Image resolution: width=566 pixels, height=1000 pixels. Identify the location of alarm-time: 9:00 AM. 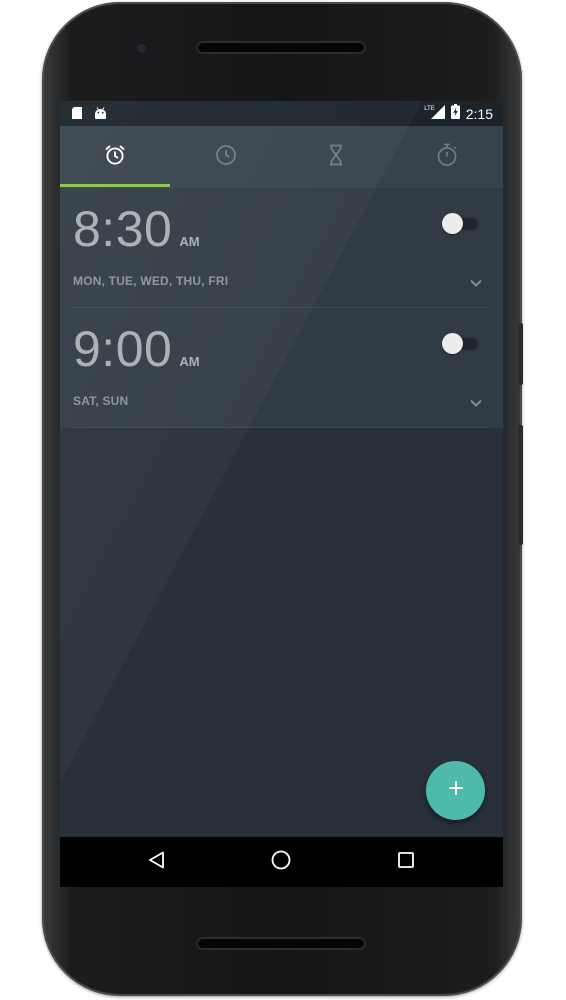
(136, 349).